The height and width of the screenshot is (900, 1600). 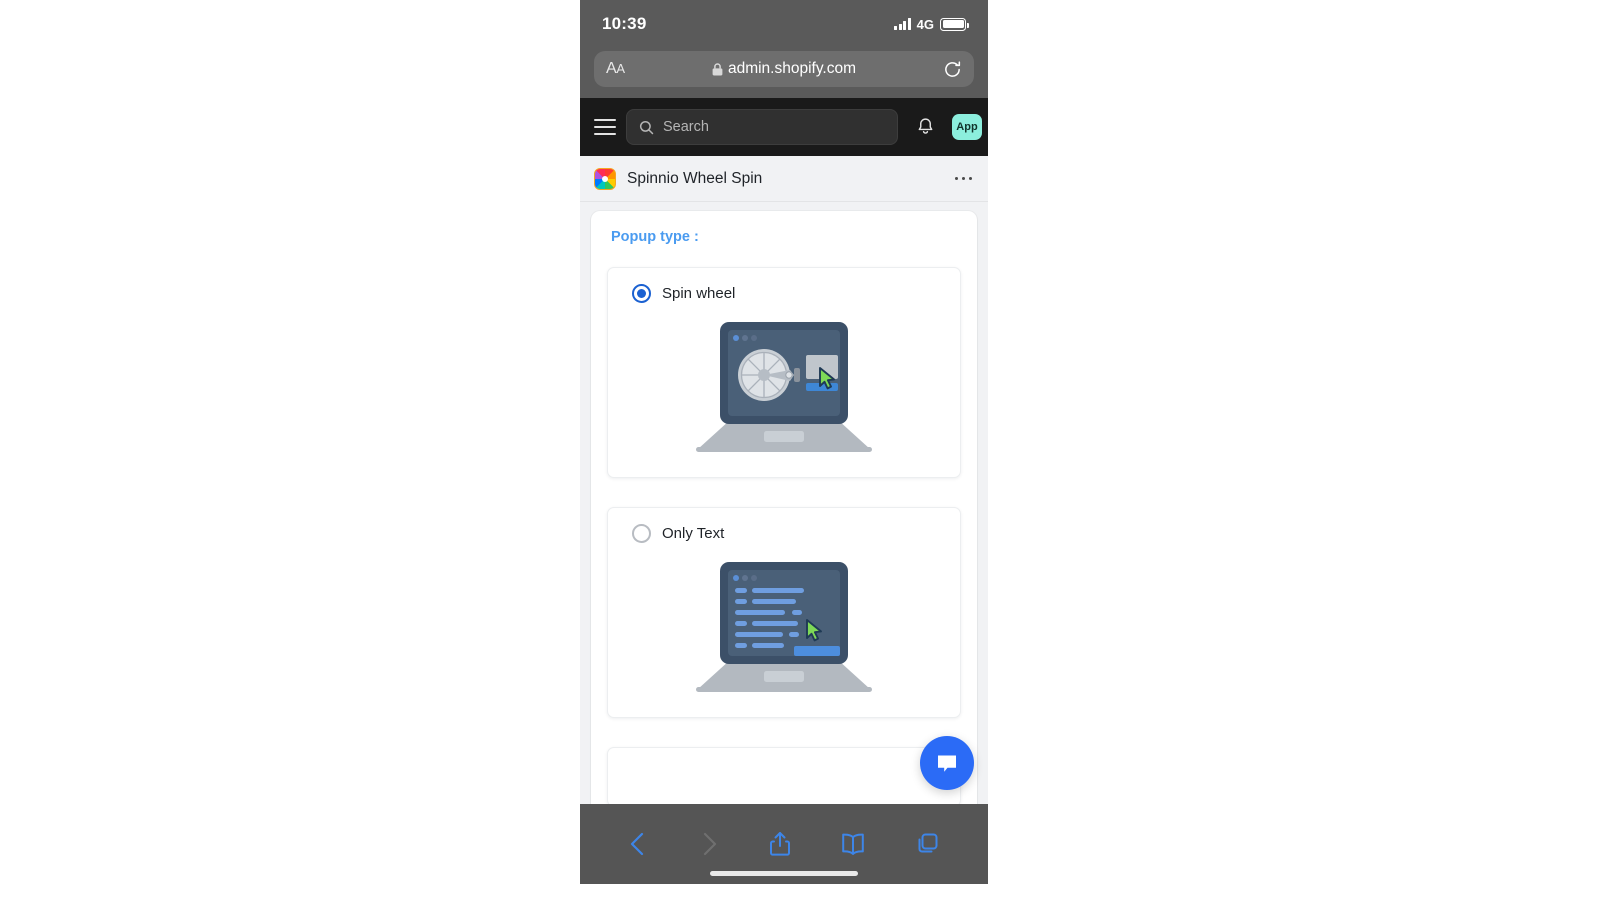 What do you see at coordinates (762, 127) in the screenshot?
I see `search-input: Search` at bounding box center [762, 127].